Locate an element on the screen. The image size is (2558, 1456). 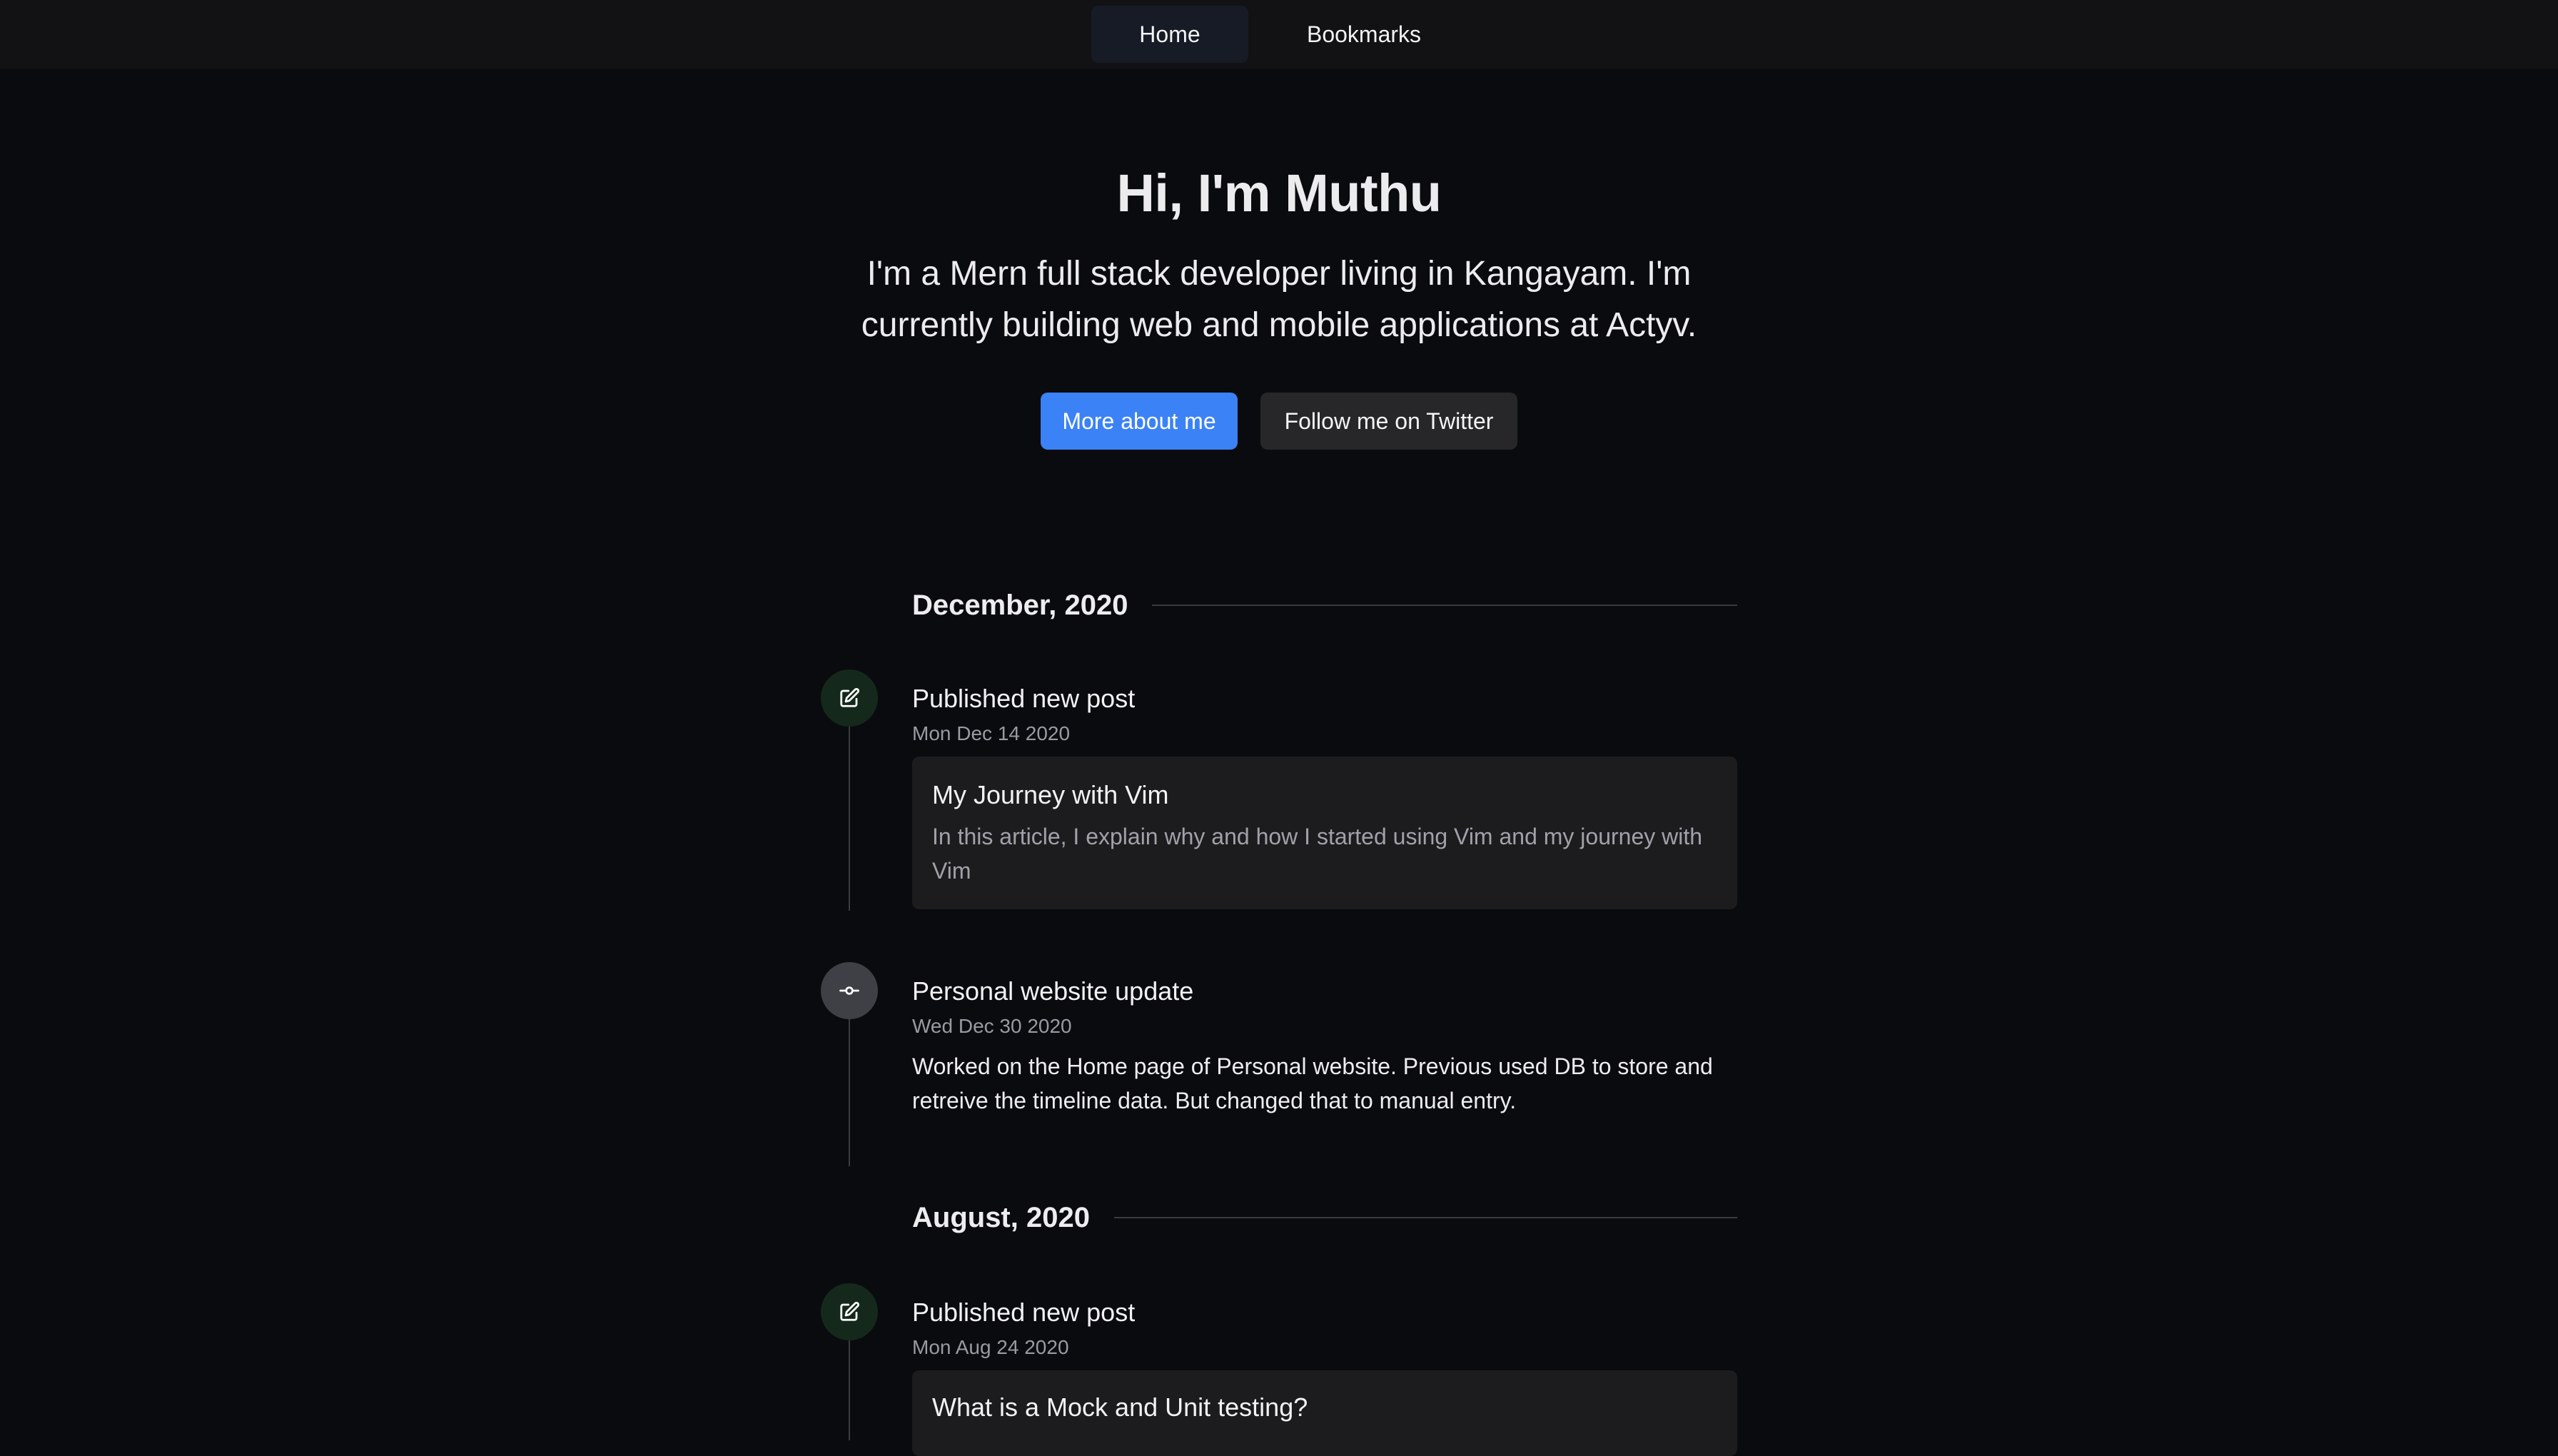
nav-item-bookmarks: Bookmarks is located at coordinates (1364, 34).